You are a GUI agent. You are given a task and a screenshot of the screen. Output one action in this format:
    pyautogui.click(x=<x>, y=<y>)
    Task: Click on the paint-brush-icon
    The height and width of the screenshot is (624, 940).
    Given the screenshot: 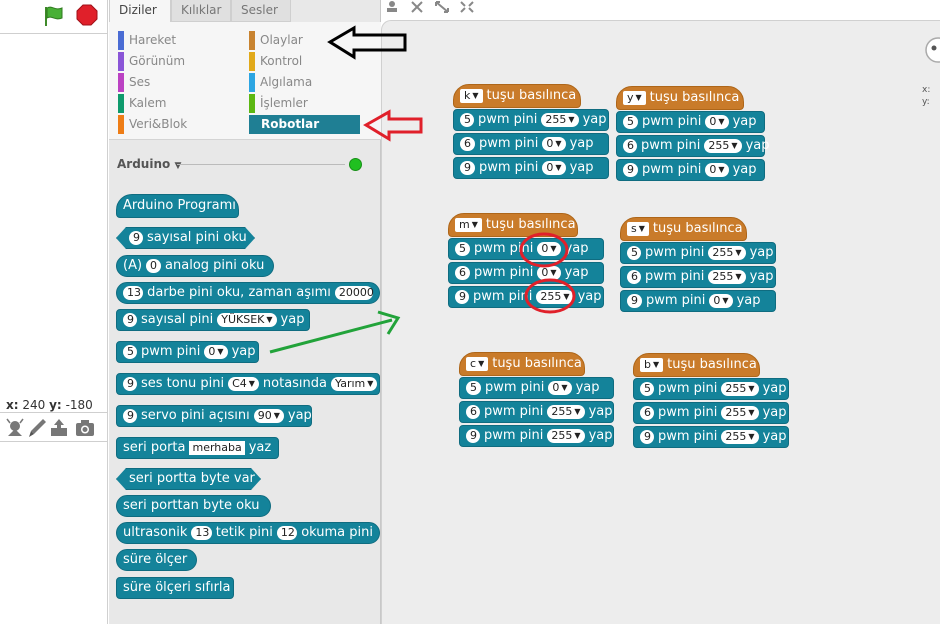 What is the action you would take?
    pyautogui.click(x=37, y=428)
    